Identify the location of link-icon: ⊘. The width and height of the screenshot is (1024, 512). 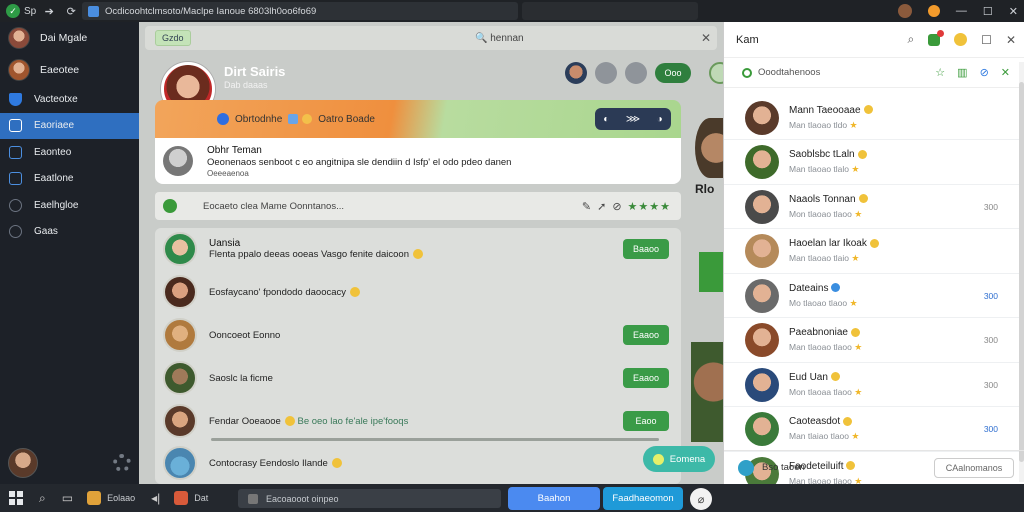
(984, 72).